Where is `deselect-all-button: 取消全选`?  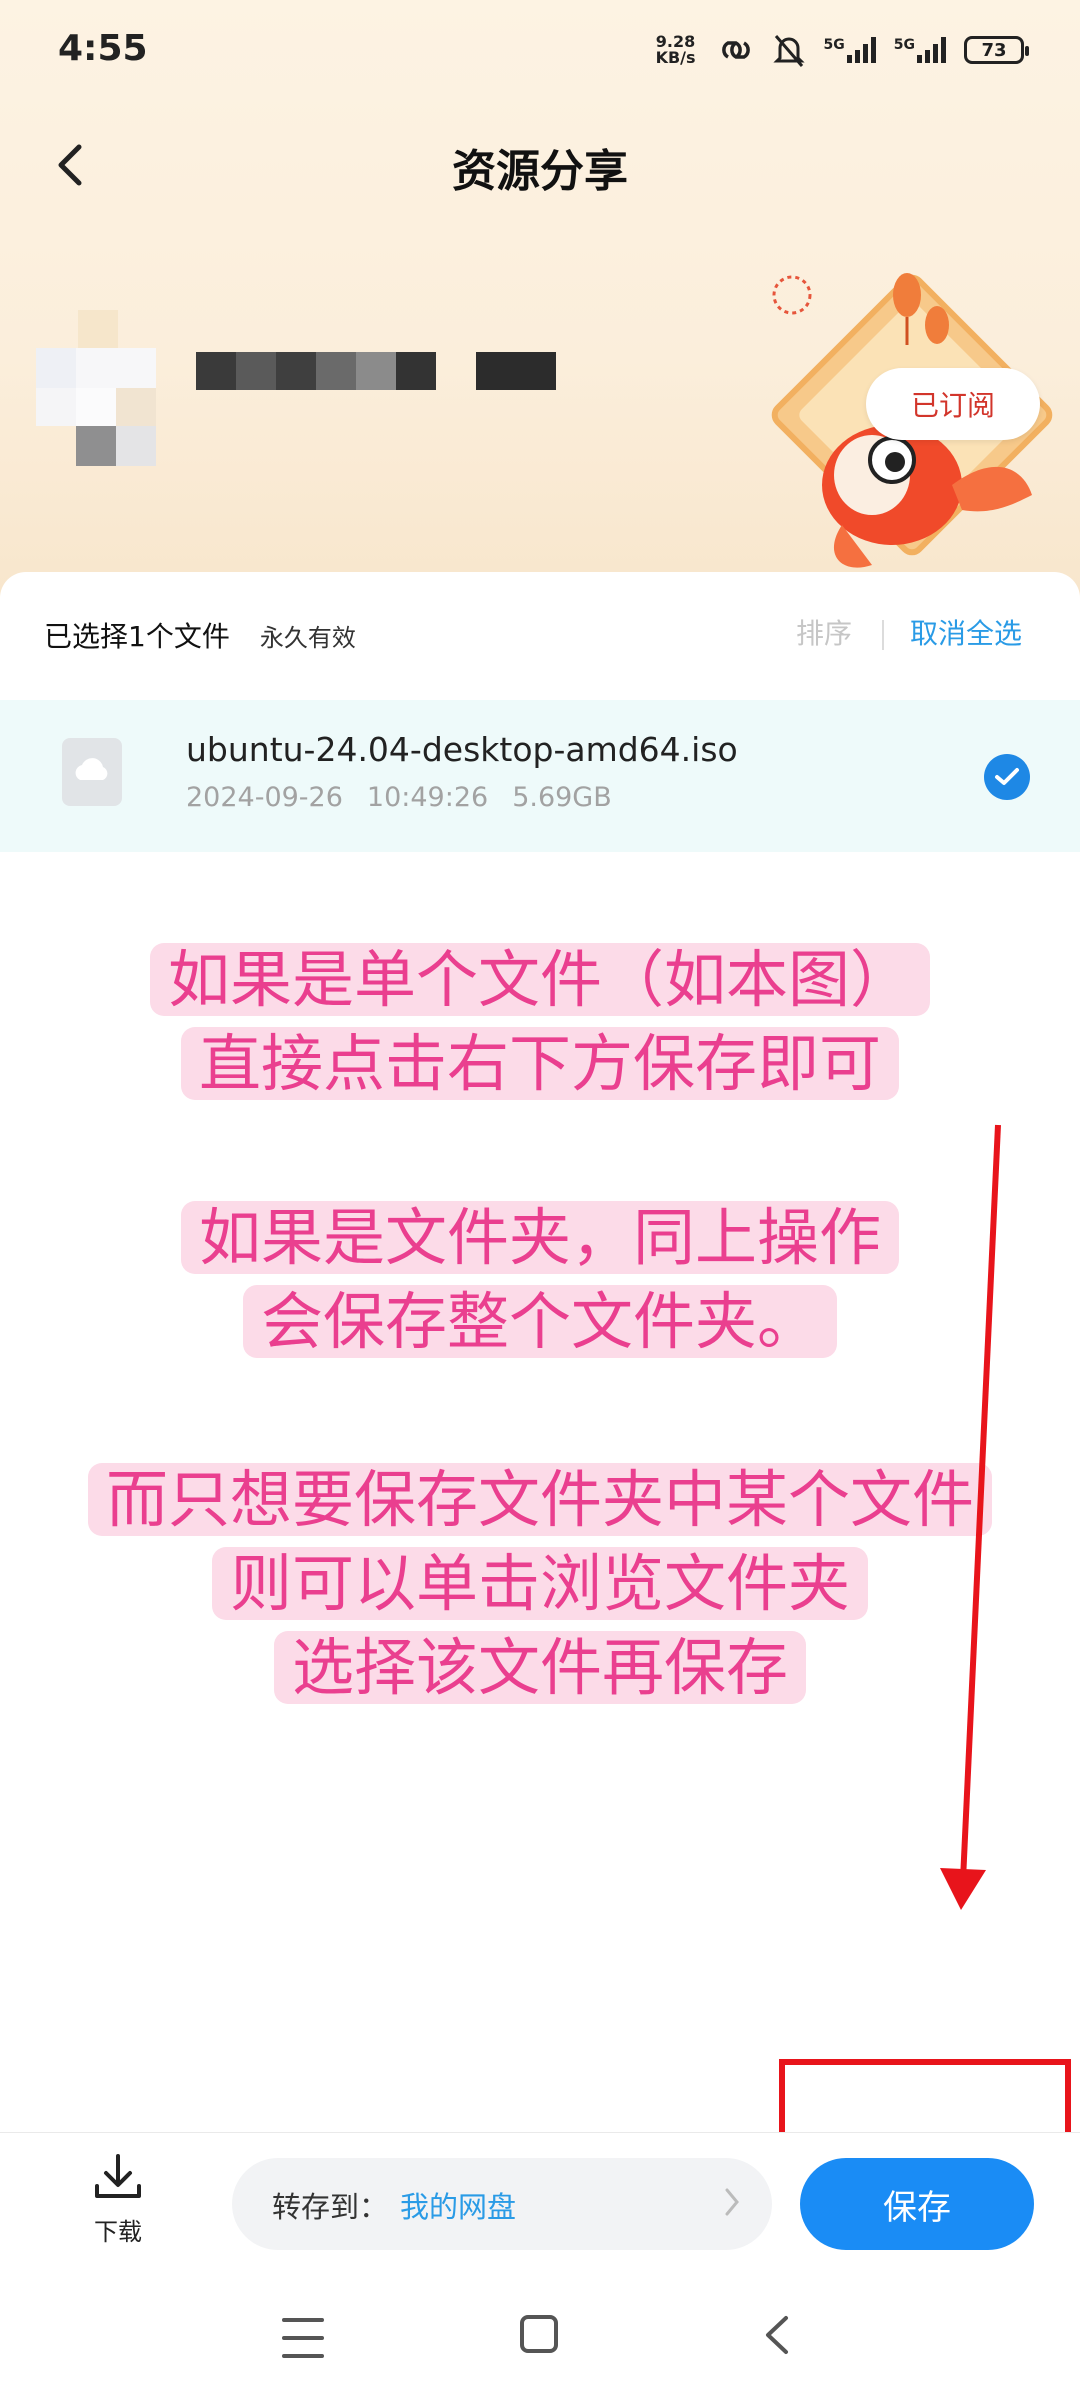
deselect-all-button: 取消全选 is located at coordinates (966, 632).